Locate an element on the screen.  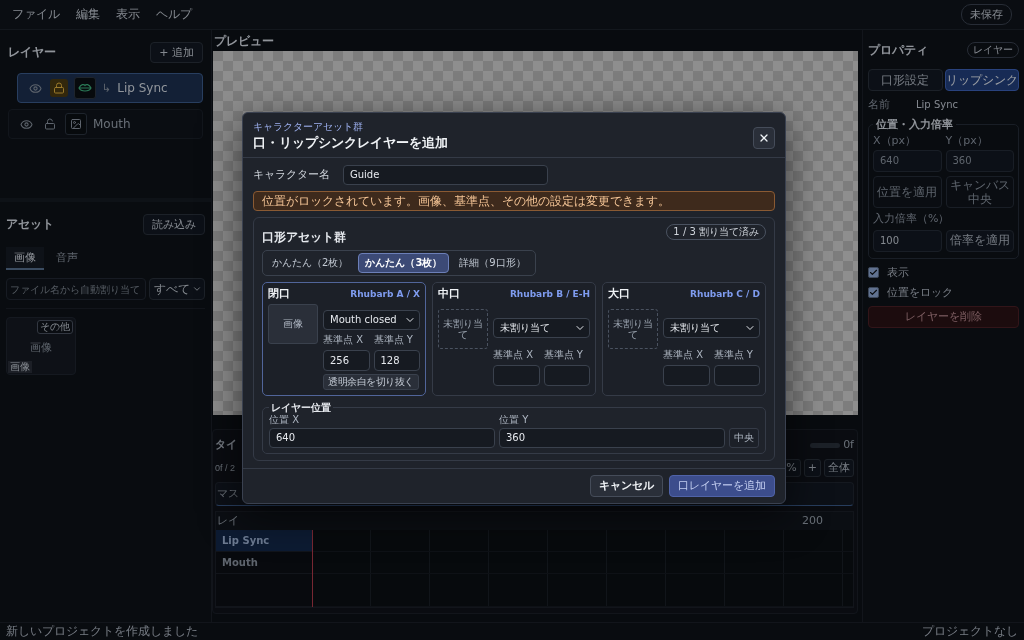
field-label: X（px） is located at coordinates (895, 141).